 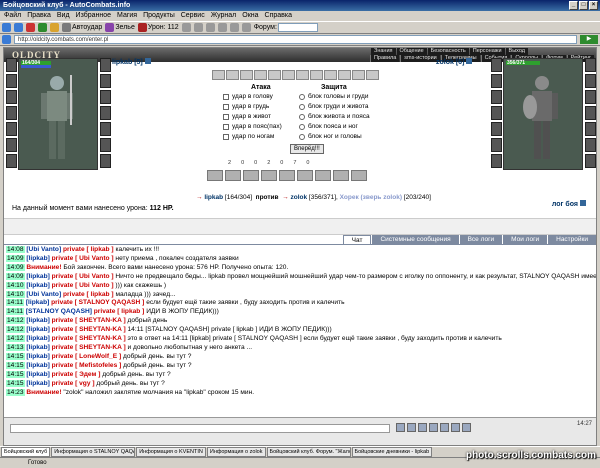 I want to click on message-author: [Ubi Vanto], so click(x=43, y=294).